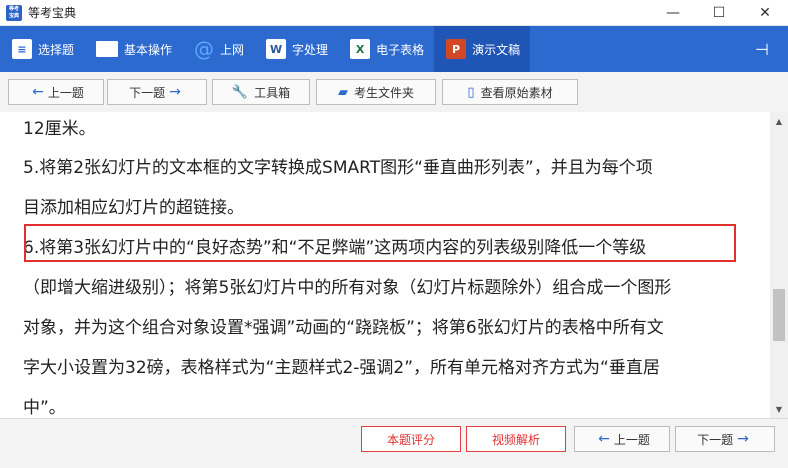 This screenshot has height=468, width=788. Describe the element at coordinates (107, 49) in the screenshot. I see `window-icon` at that location.